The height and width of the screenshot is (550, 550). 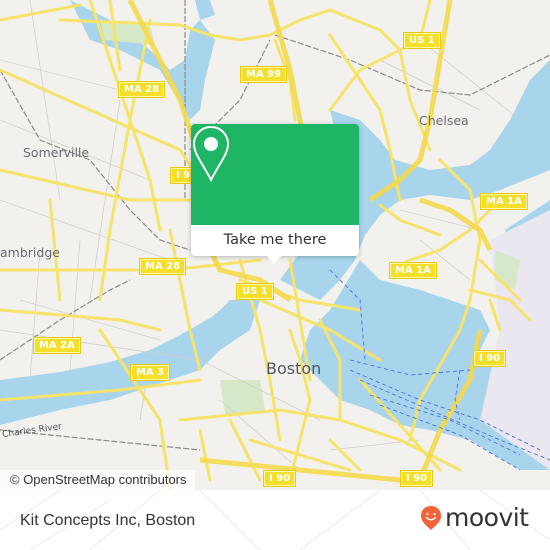 I want to click on place-label-somerville: Somerville, so click(x=56, y=152).